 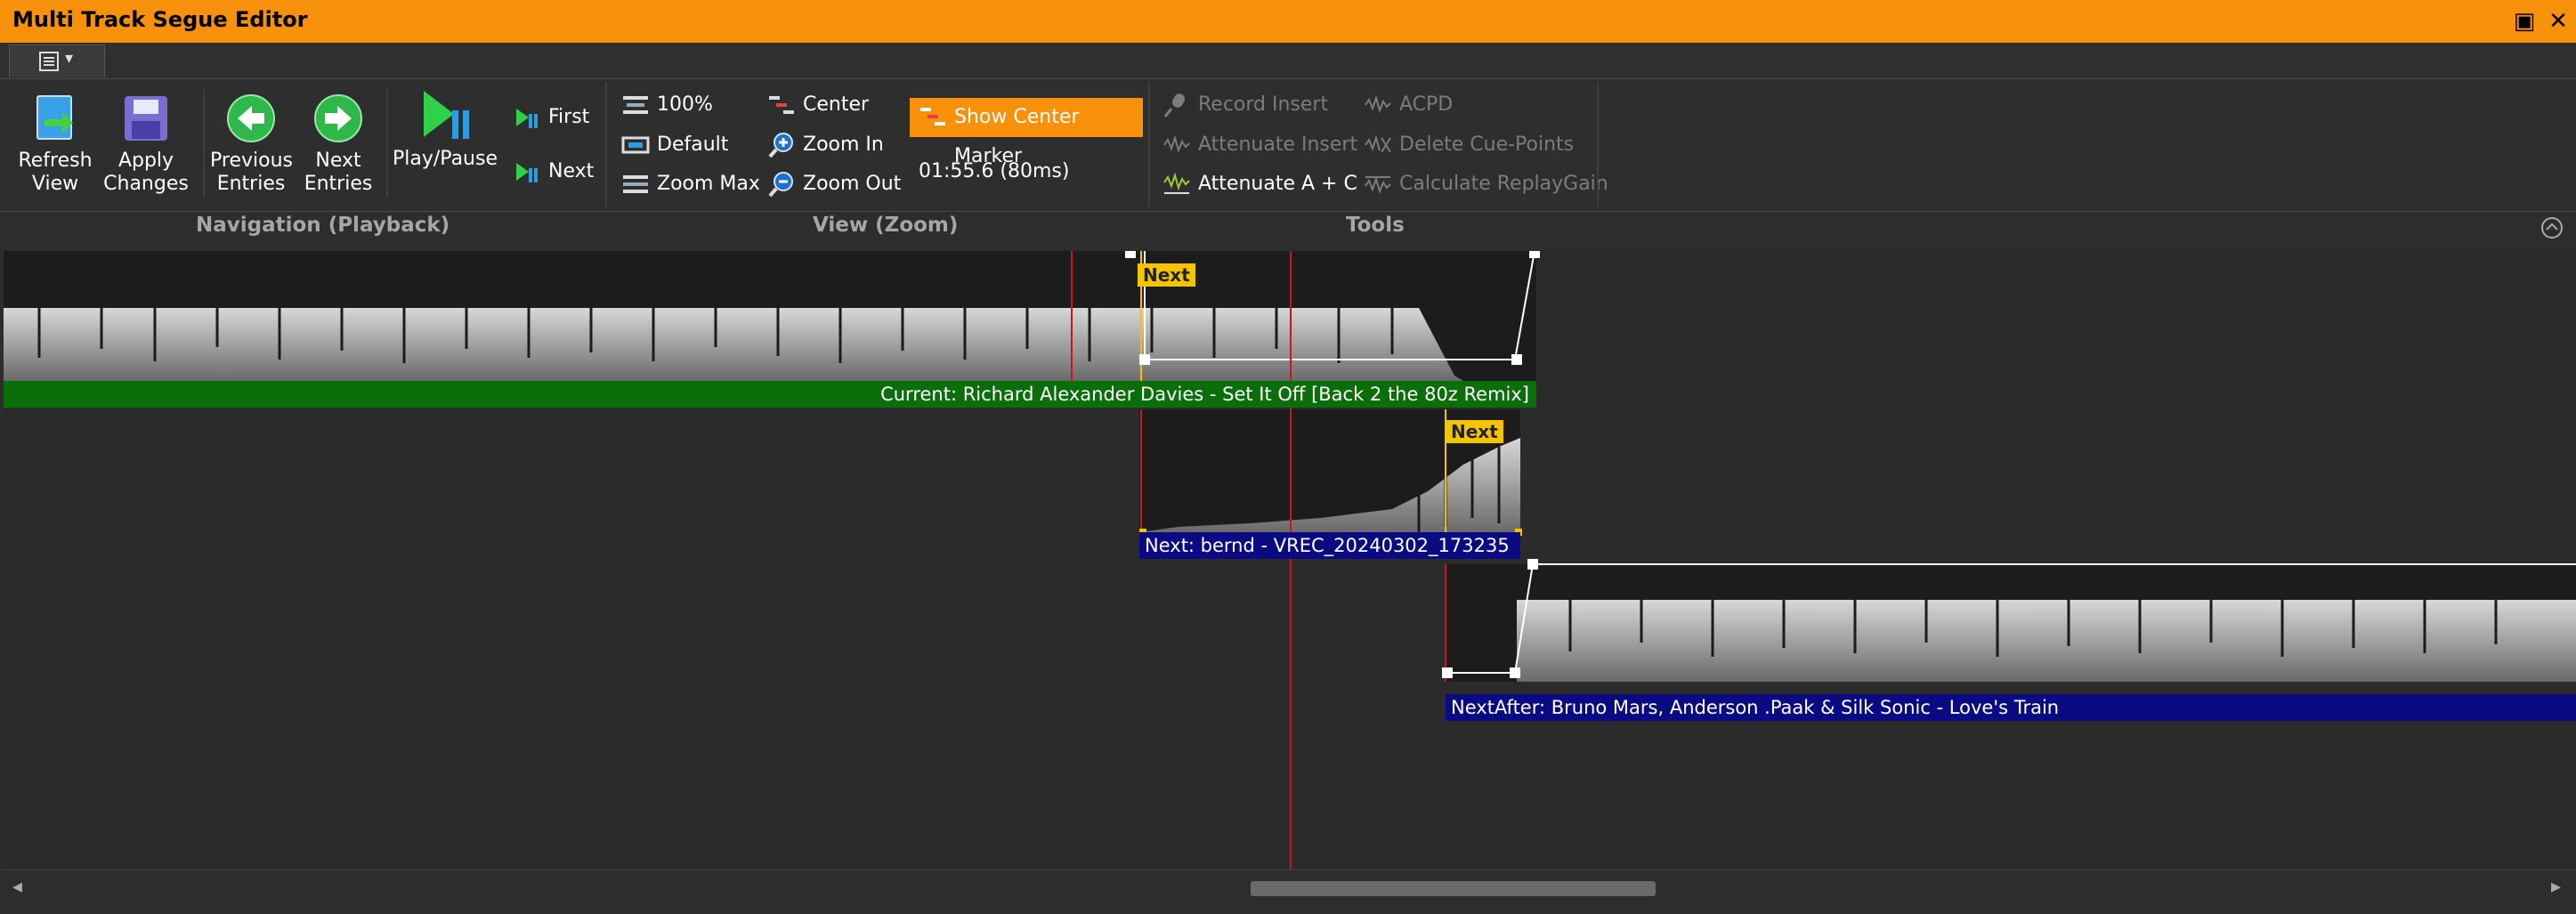 I want to click on play-first-icon, so click(x=527, y=118).